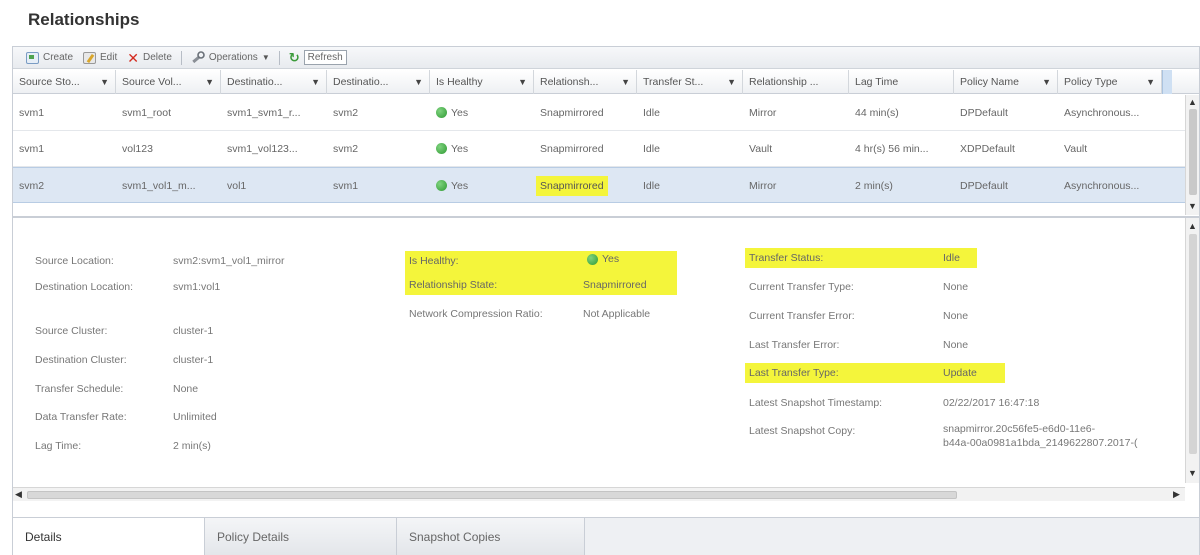  What do you see at coordinates (81, 360) in the screenshot?
I see `destination-cluster-label: Destination Cluster:` at bounding box center [81, 360].